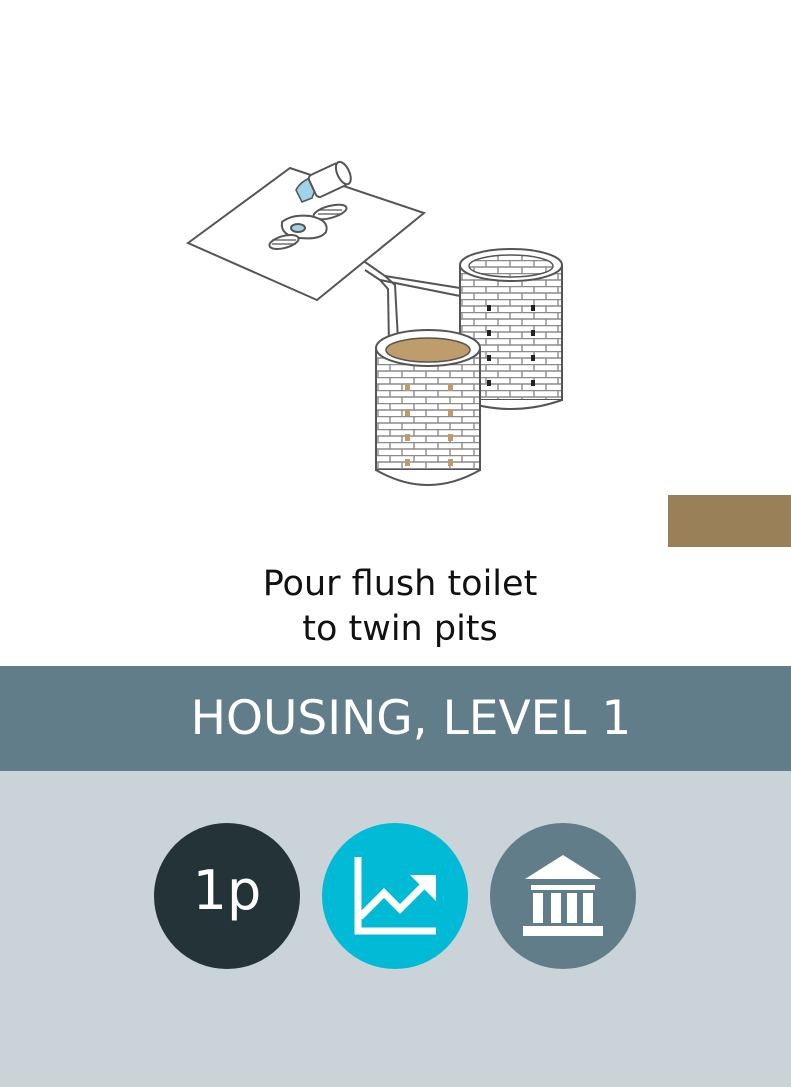  I want to click on growth-badge, so click(395, 896).